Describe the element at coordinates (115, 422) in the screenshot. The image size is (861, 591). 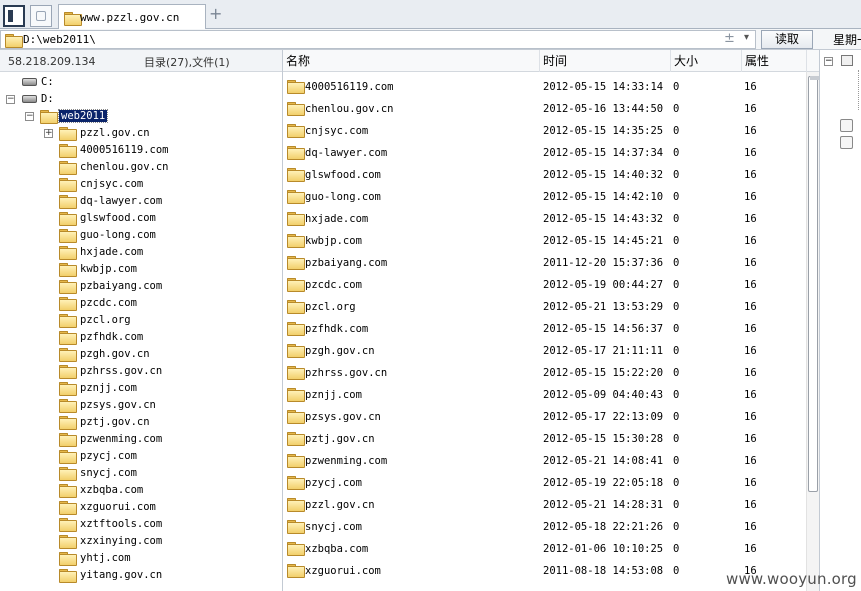
I see `tree-label: pztj.gov.cn` at that location.